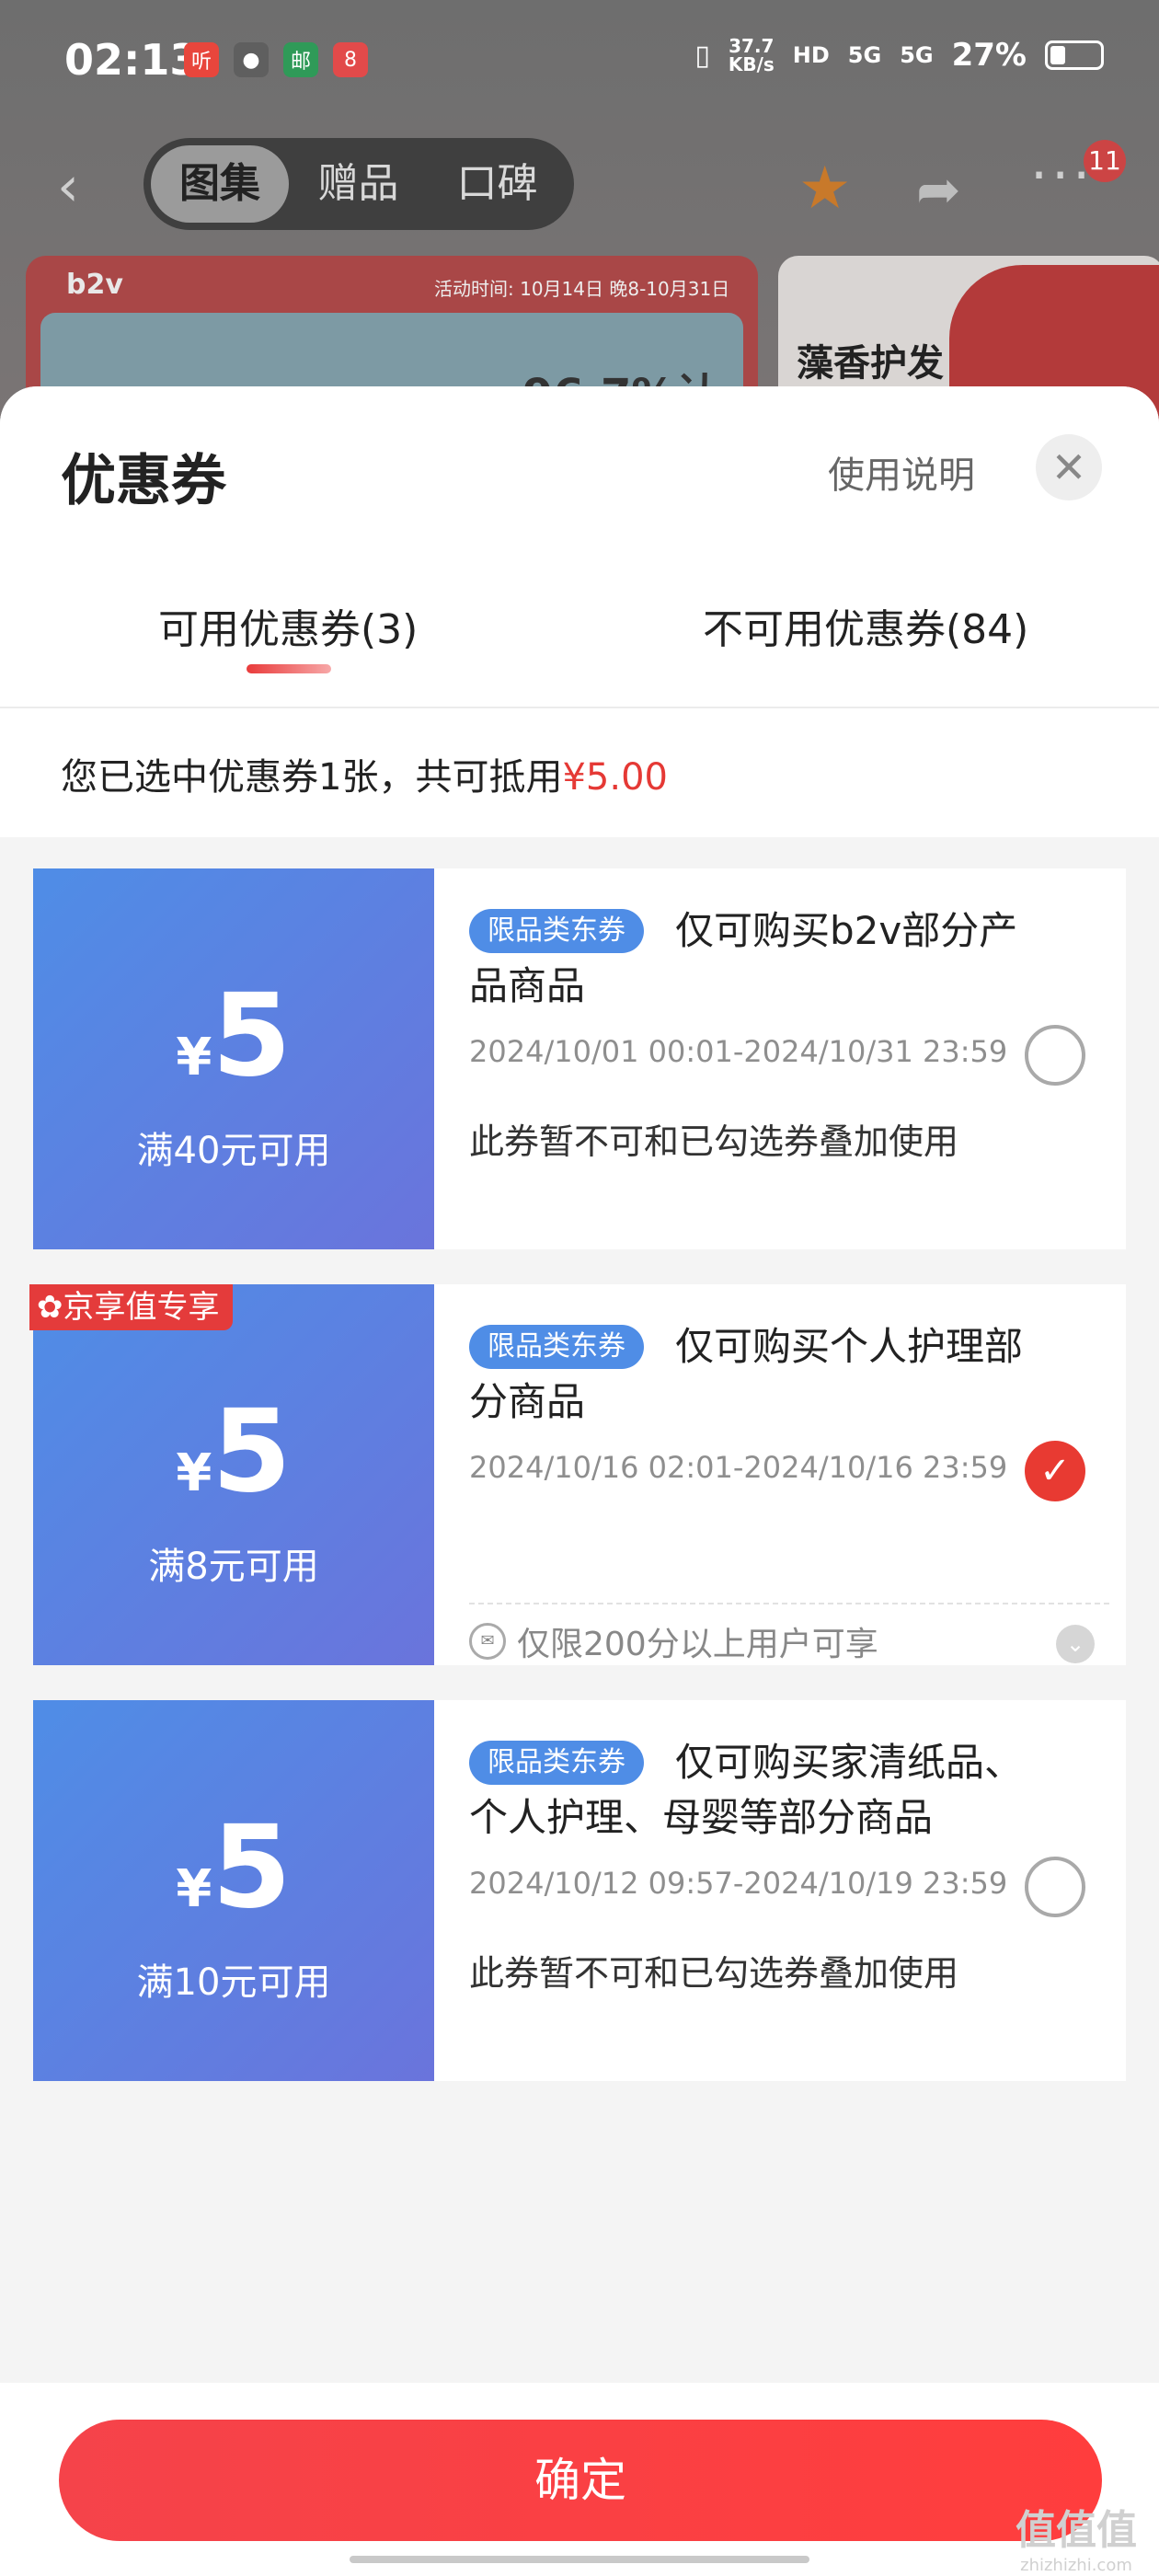  I want to click on coupon-value-panel: ¥5 满10元可用, so click(231, 1890).